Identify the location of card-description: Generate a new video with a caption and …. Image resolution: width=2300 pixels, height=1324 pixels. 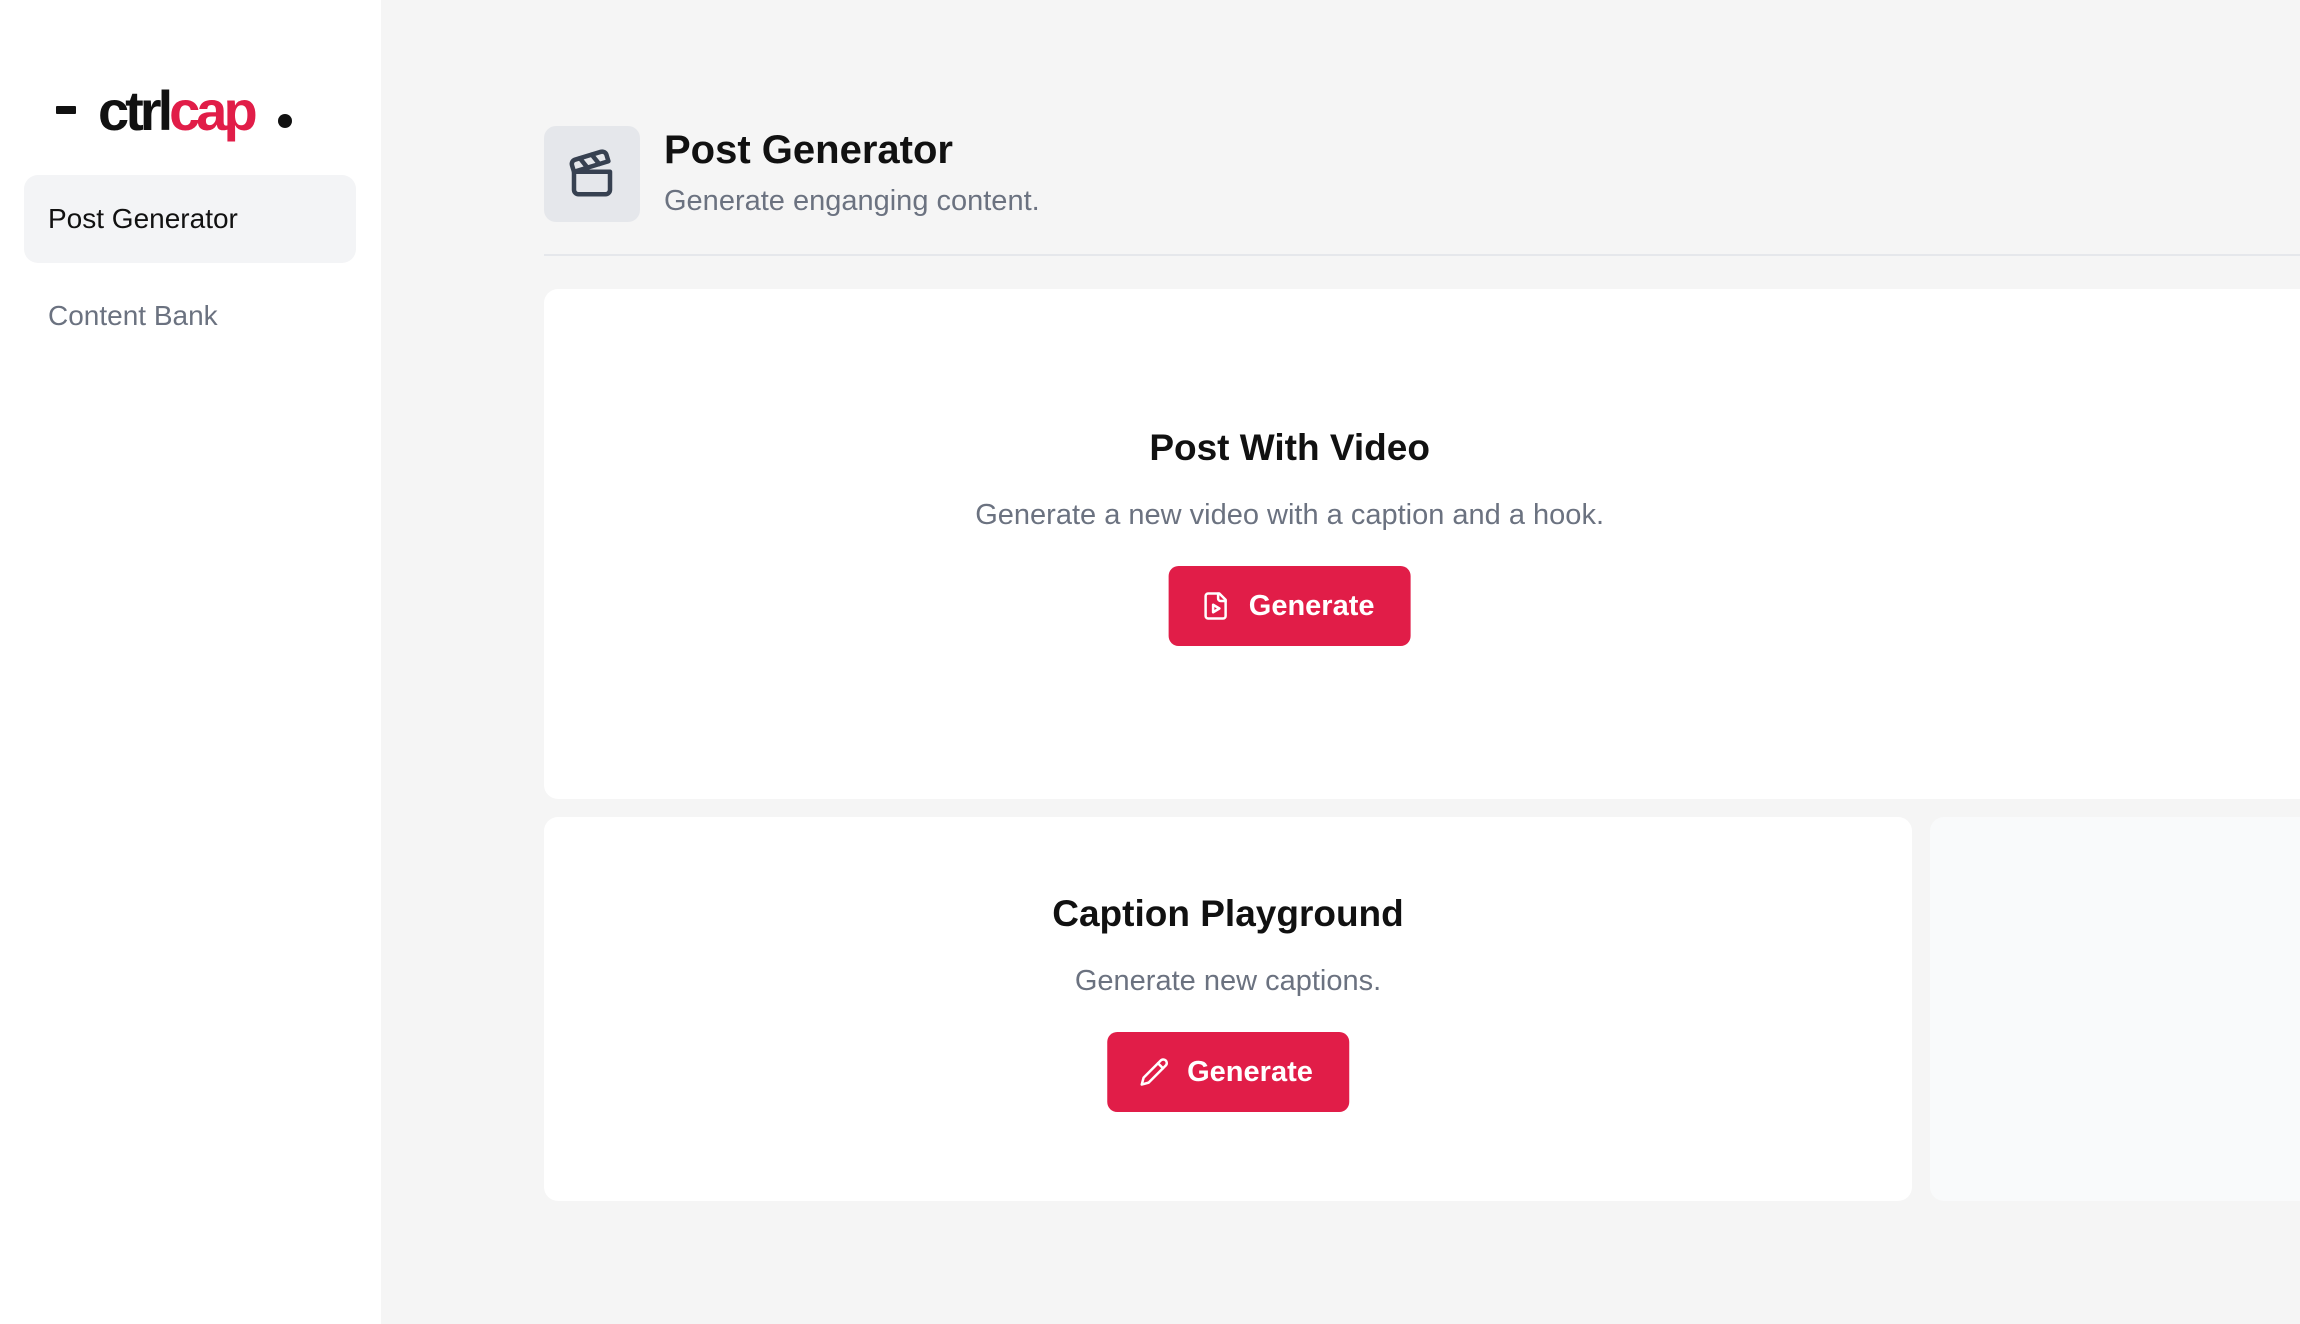
(1290, 515).